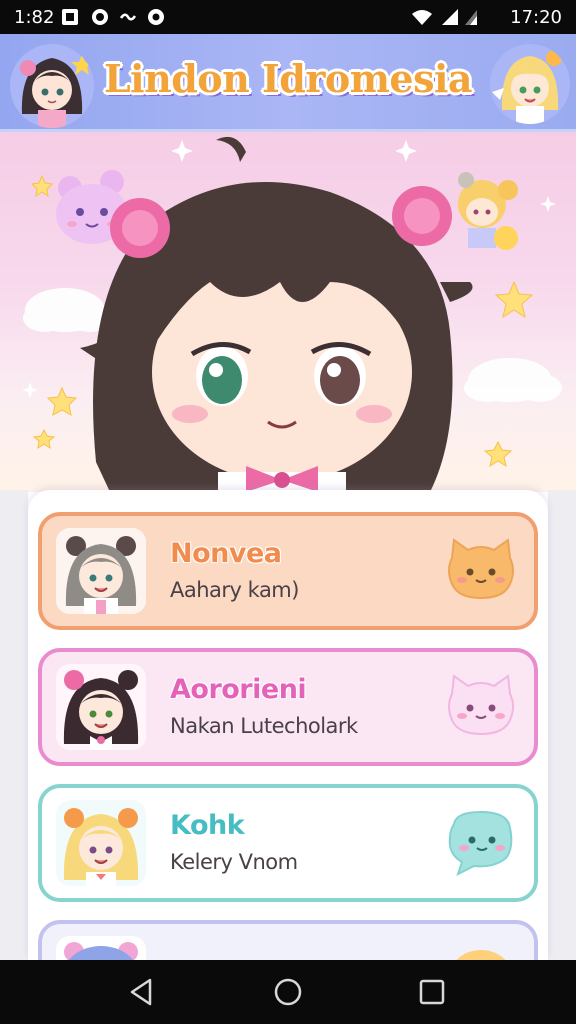 This screenshot has height=1024, width=576. I want to click on contact-subtitle: Kelery Vnom, so click(234, 862).